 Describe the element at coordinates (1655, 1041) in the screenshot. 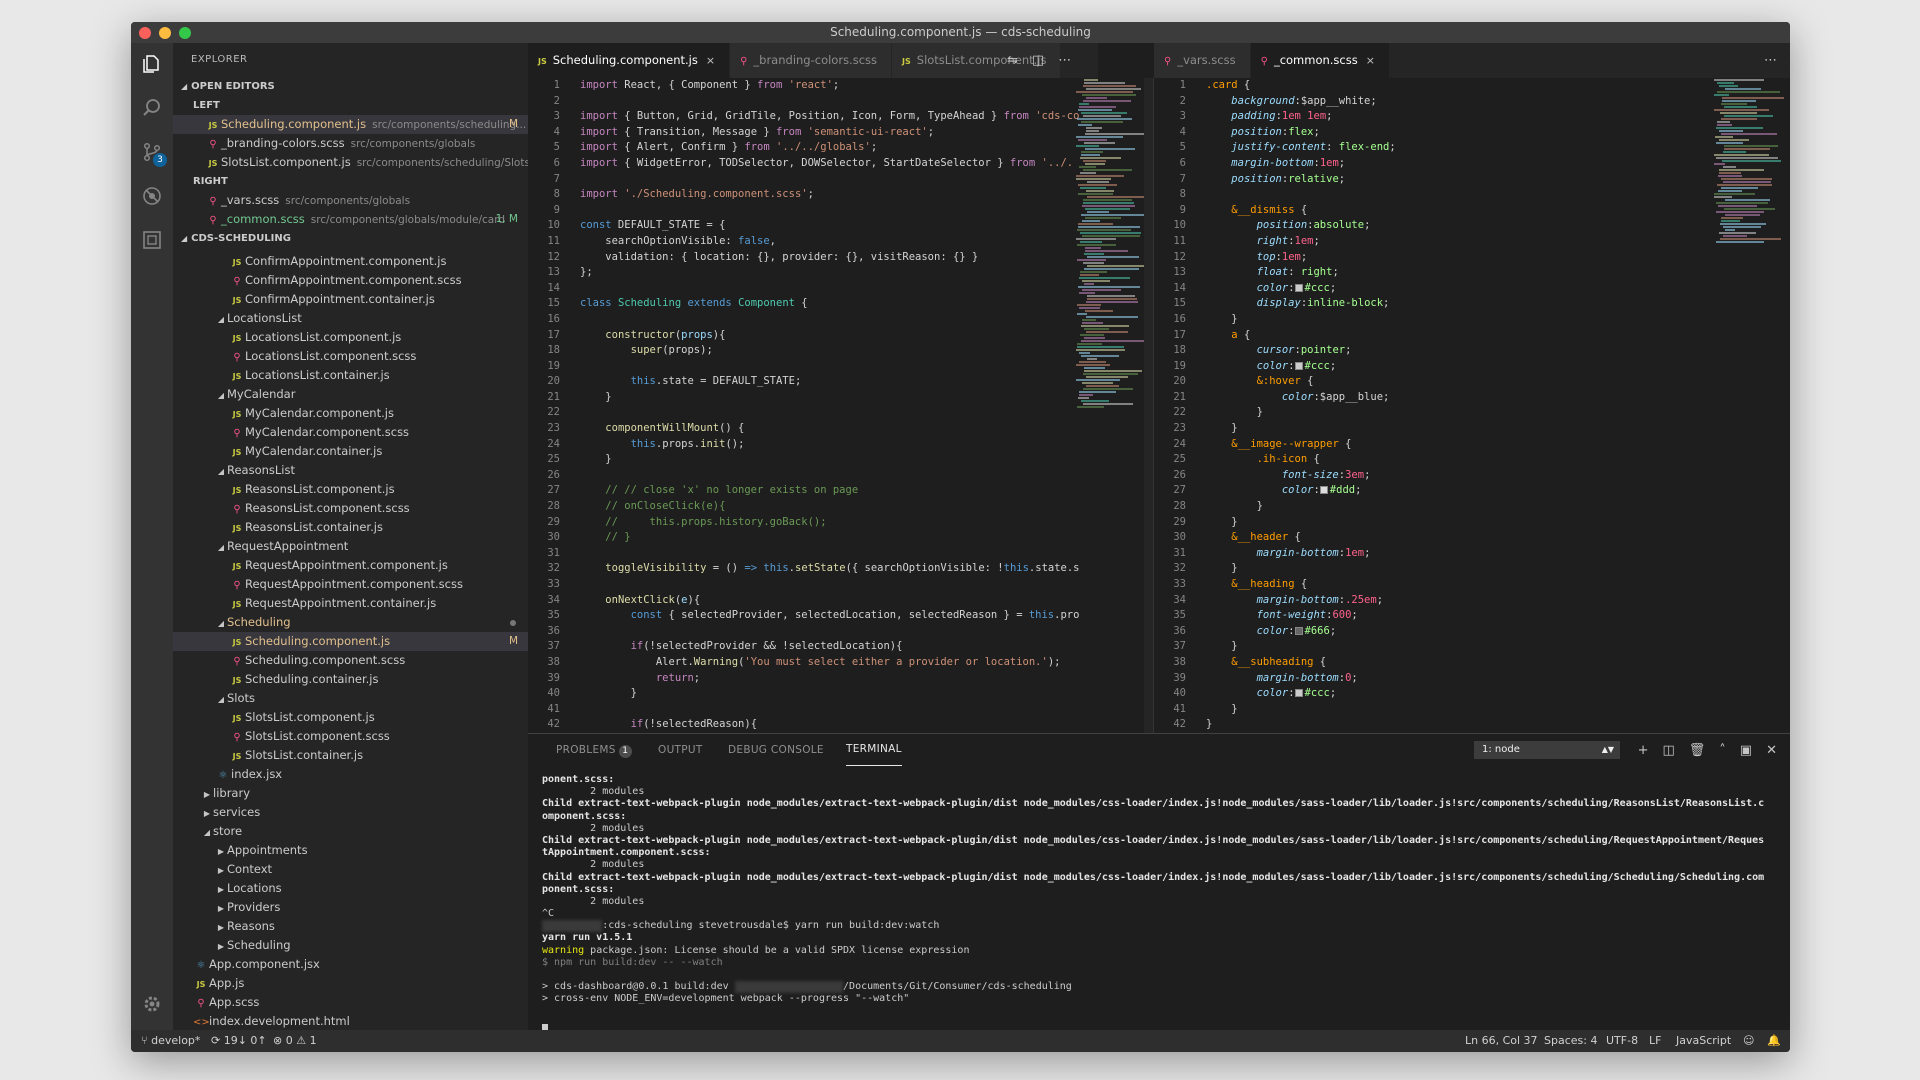

I see `eol-status: LF` at that location.